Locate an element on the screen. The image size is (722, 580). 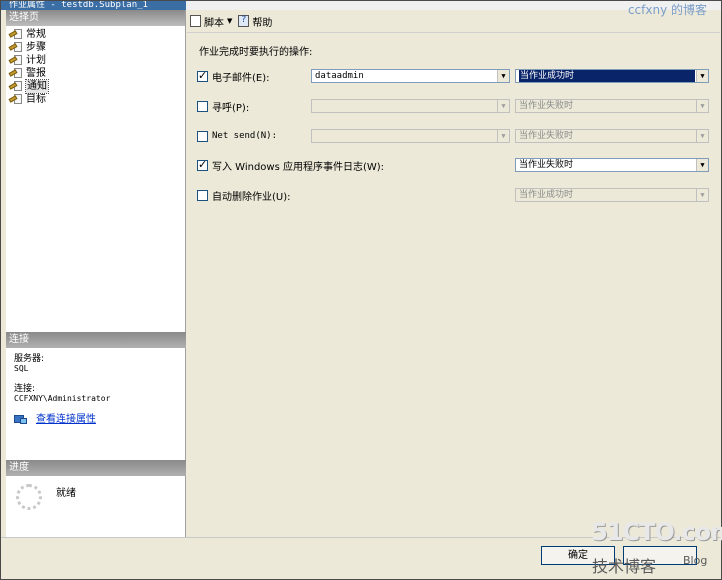
autodelete-row: 自动删除作业(U): is located at coordinates (244, 195).